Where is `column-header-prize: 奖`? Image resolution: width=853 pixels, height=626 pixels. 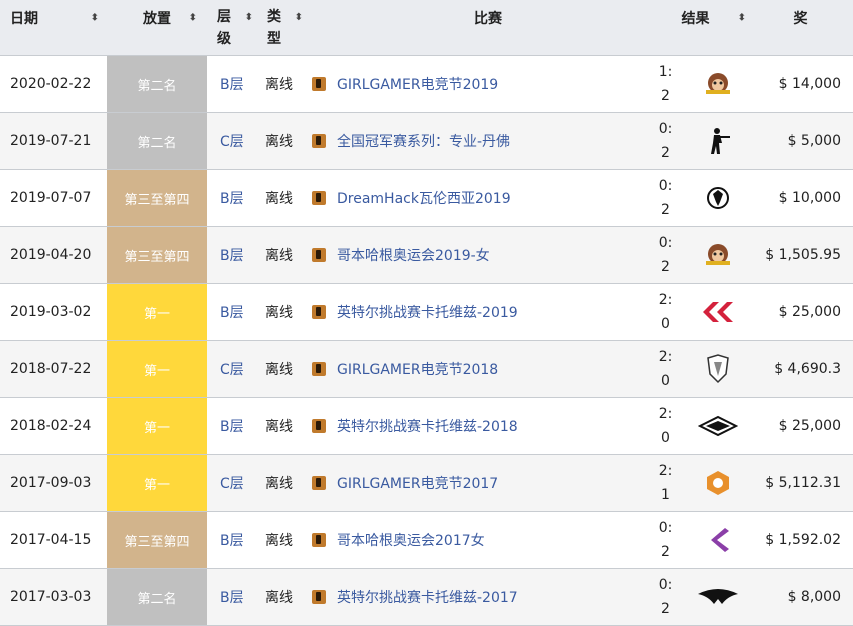 column-header-prize: 奖 is located at coordinates (800, 28).